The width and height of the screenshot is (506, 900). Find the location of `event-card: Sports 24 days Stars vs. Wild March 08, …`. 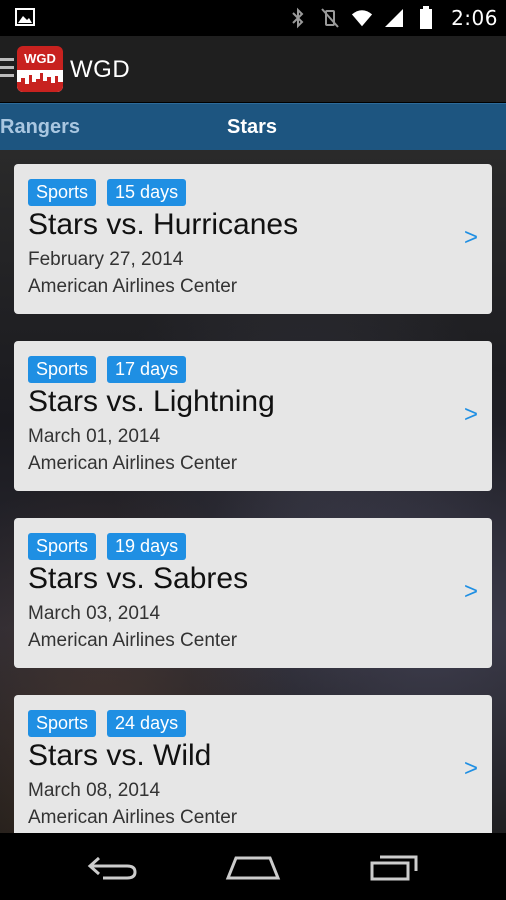

event-card: Sports 24 days Stars vs. Wild March 08, … is located at coordinates (253, 764).